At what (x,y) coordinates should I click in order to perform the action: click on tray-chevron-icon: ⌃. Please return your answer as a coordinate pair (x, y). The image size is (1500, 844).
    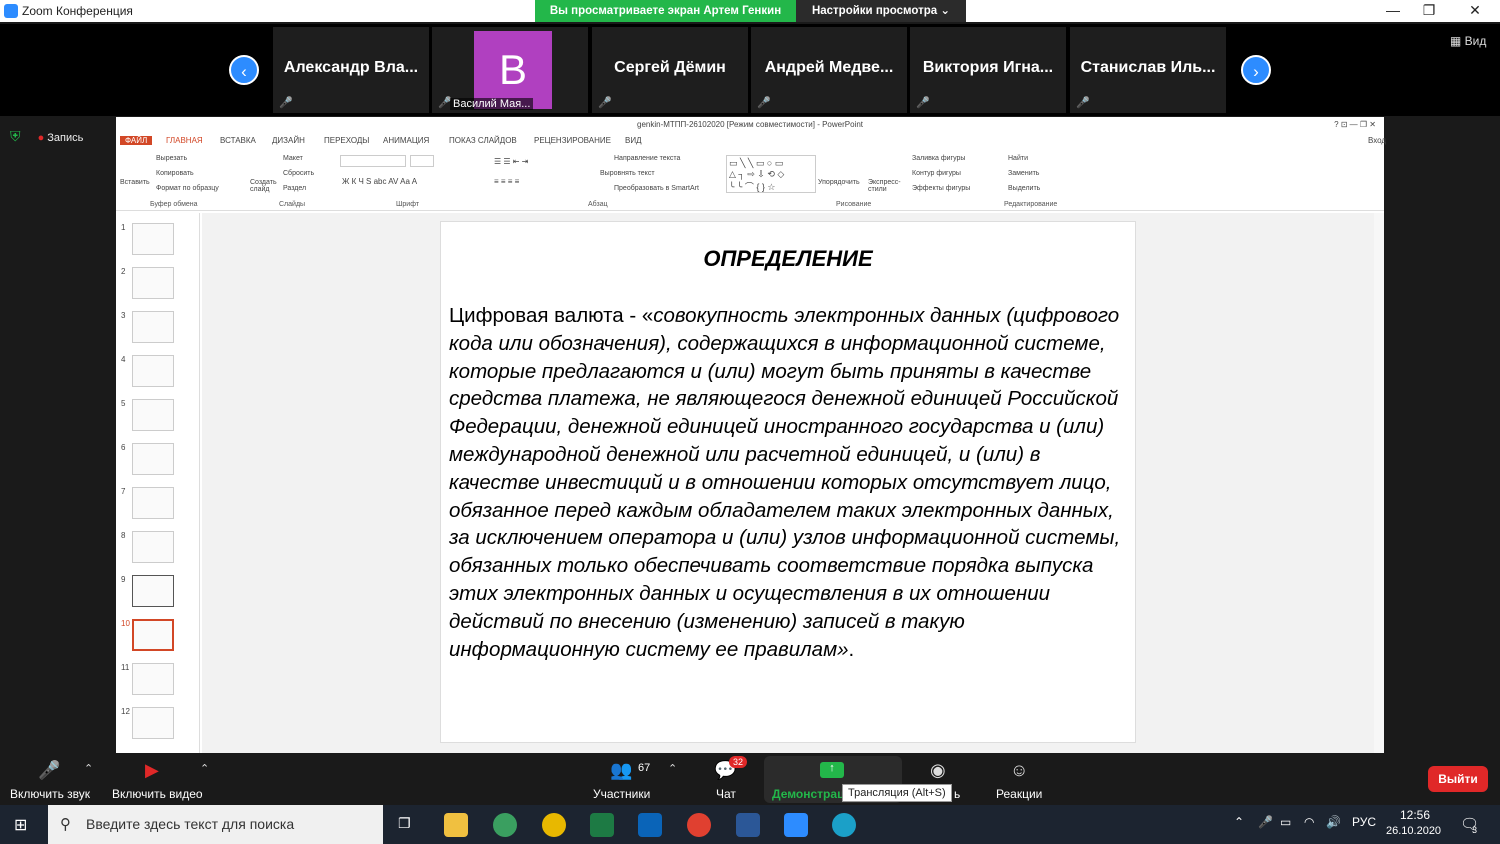
    Looking at the image, I should click on (1239, 822).